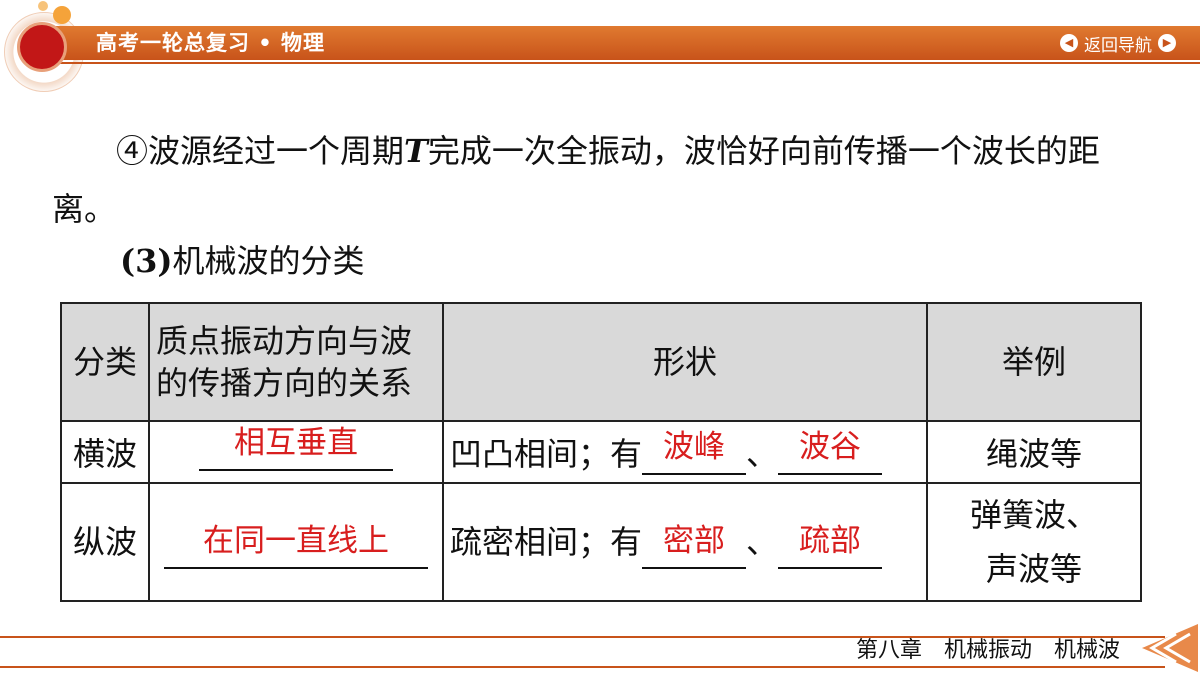 This screenshot has height=675, width=1200. I want to click on cell-shape: 凹凸相间；有 波峰、波谷, so click(685, 452).